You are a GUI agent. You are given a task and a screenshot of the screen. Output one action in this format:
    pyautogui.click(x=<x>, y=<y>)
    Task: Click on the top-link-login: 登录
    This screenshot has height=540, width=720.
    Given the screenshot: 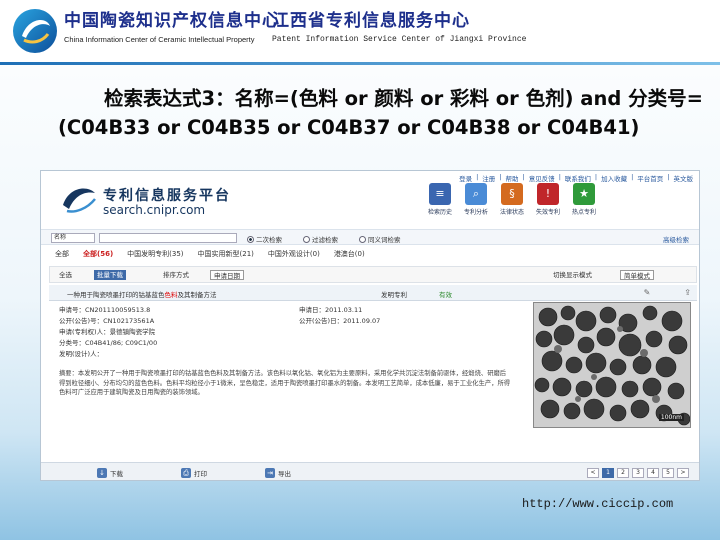 What is the action you would take?
    pyautogui.click(x=465, y=178)
    